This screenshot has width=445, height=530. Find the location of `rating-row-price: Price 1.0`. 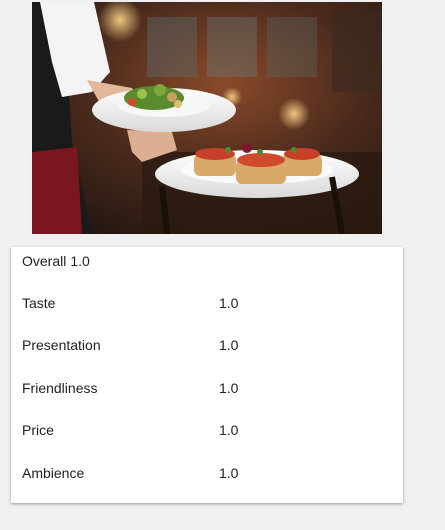

rating-row-price: Price 1.0 is located at coordinates (207, 432).